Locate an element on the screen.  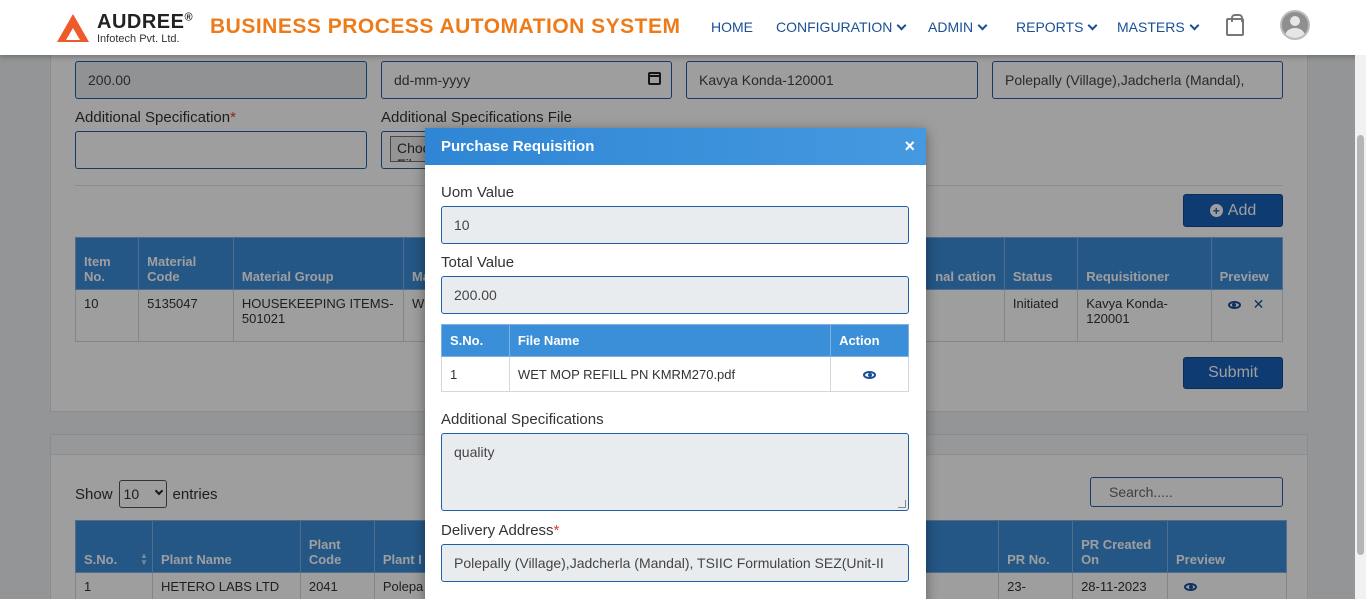
nav-reports-label: REPORTS is located at coordinates (1050, 27).